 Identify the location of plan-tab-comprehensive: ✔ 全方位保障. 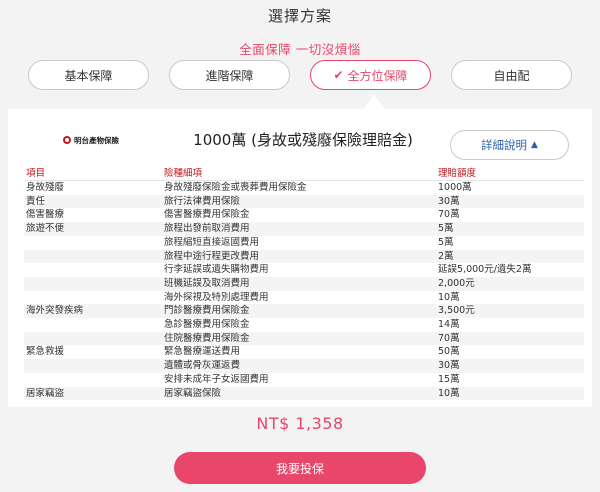
(370, 75).